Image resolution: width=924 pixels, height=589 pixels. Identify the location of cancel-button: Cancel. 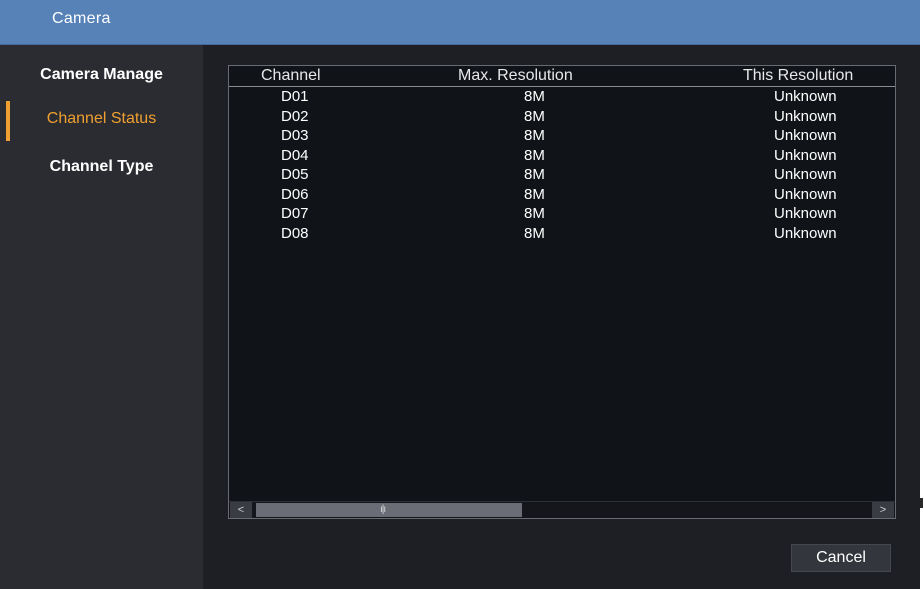
(841, 558).